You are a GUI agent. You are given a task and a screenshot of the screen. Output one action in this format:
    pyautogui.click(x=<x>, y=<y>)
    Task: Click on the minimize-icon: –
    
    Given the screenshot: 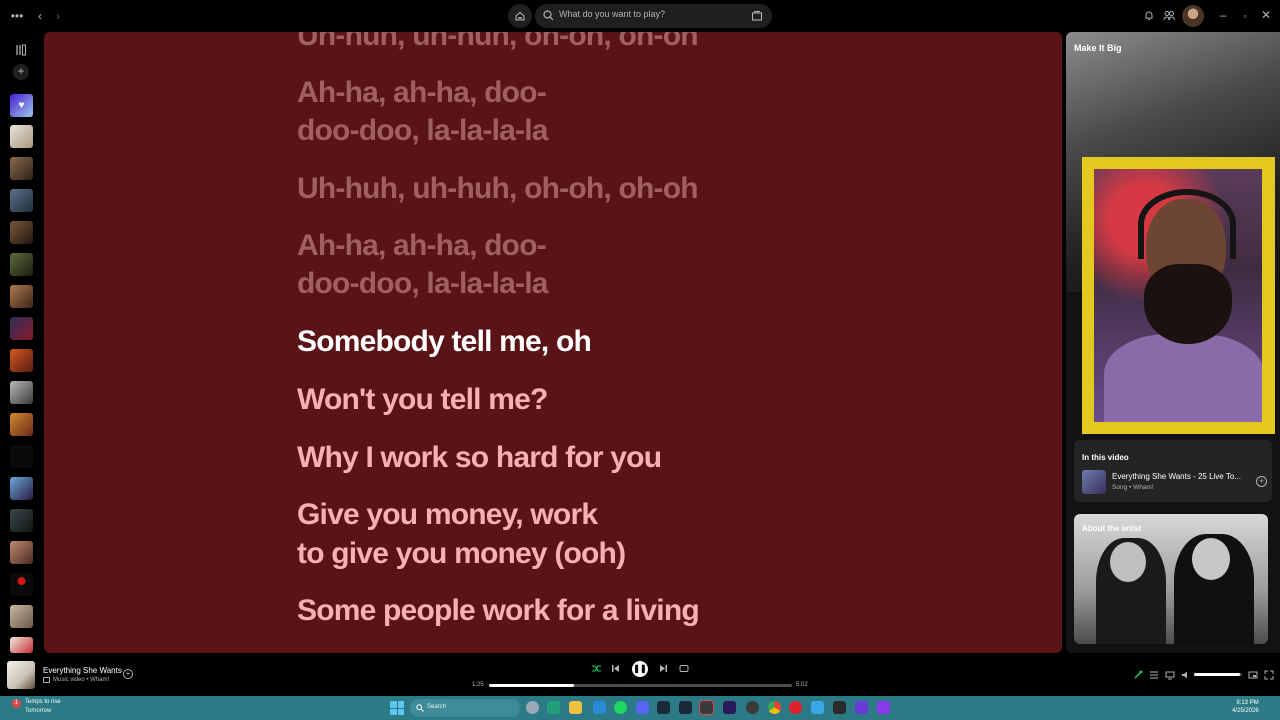 What is the action you would take?
    pyautogui.click(x=1223, y=15)
    